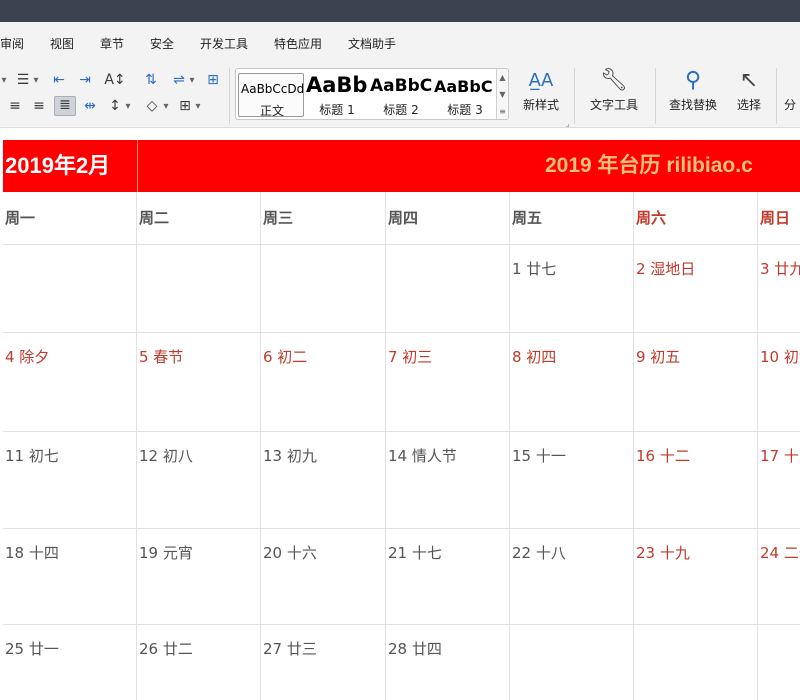 The image size is (800, 700). I want to click on calendar-day: 14 情人节, so click(422, 456).